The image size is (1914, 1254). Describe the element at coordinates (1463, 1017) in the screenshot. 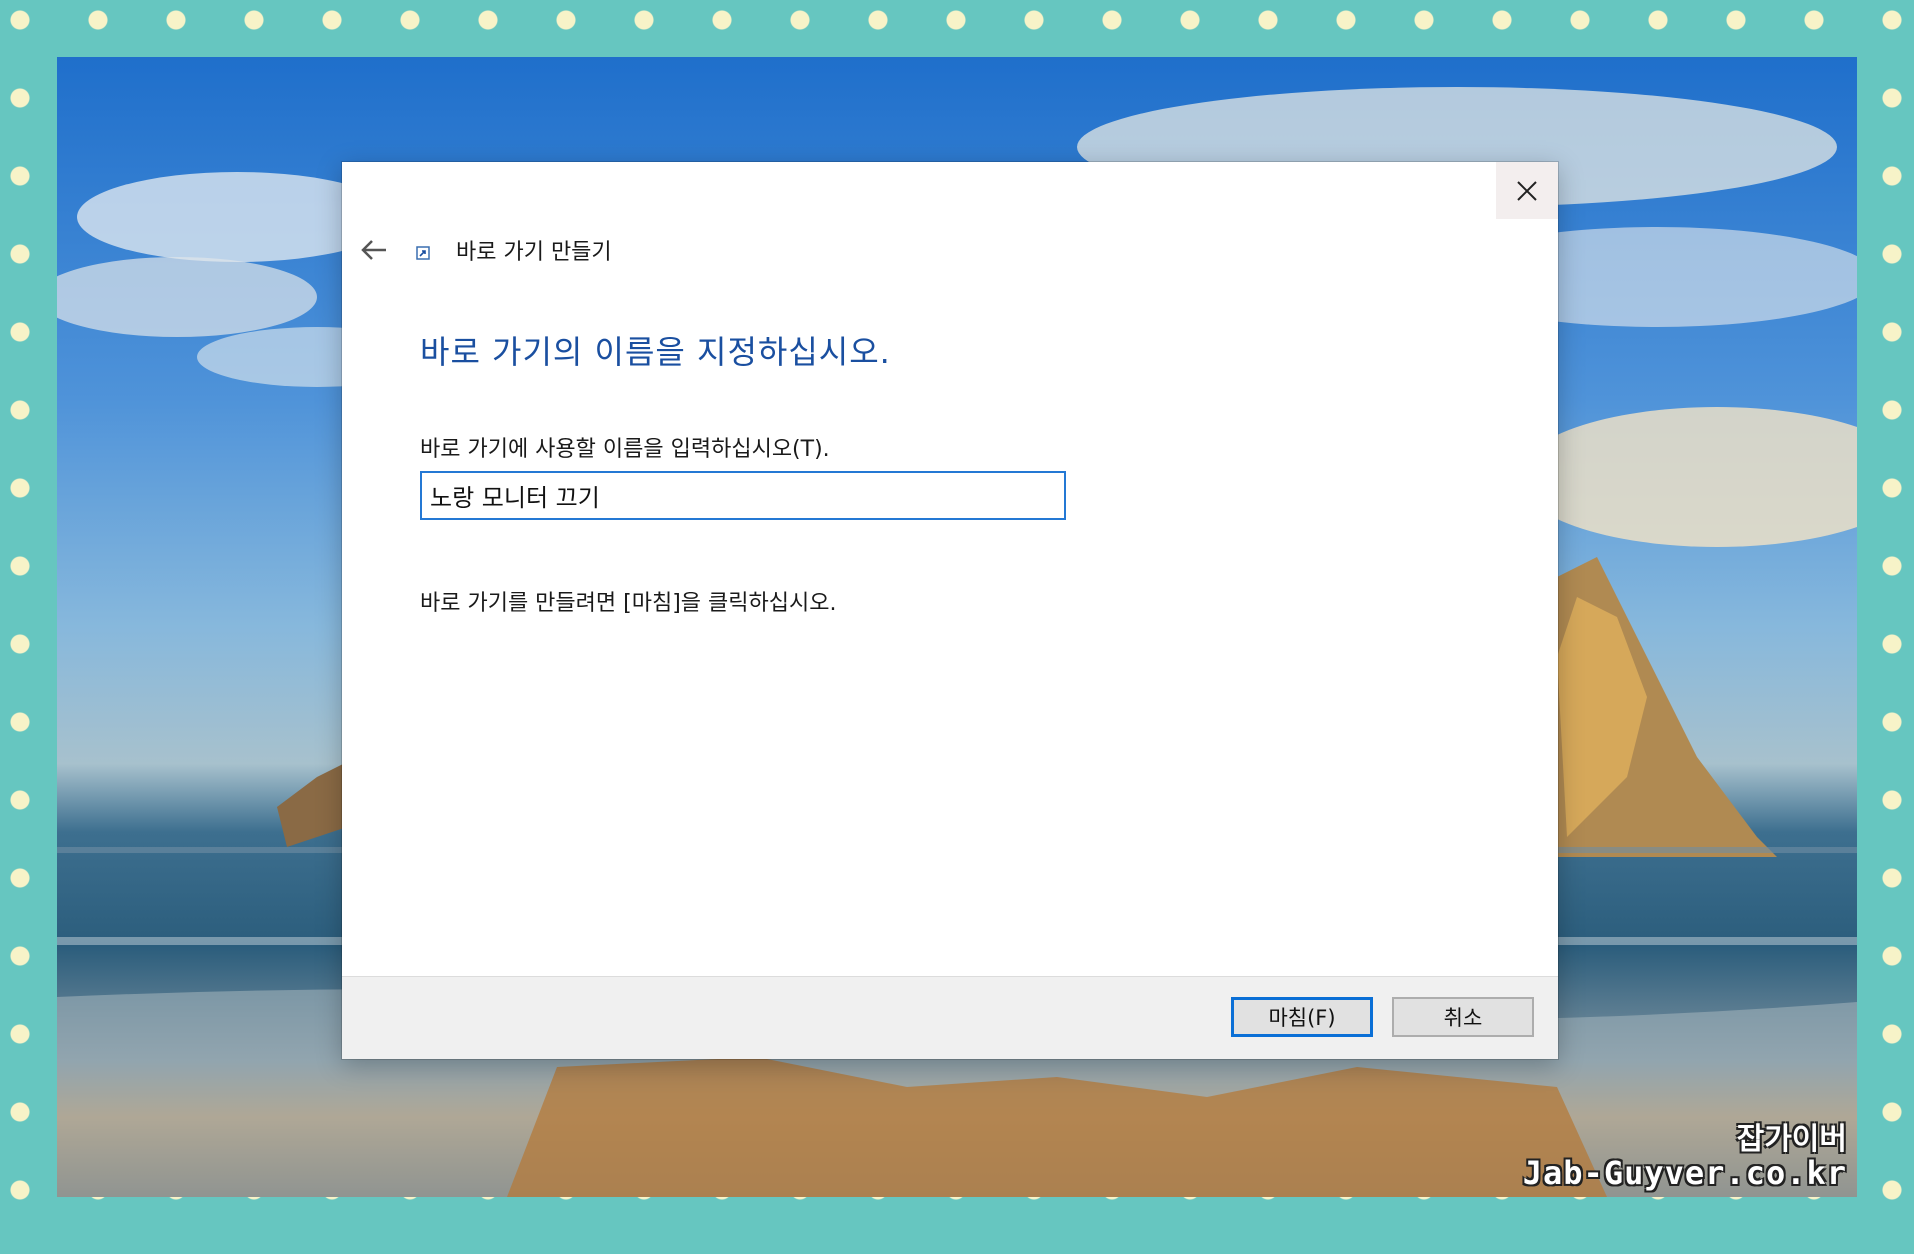

I see `cancel-button: 취소` at that location.